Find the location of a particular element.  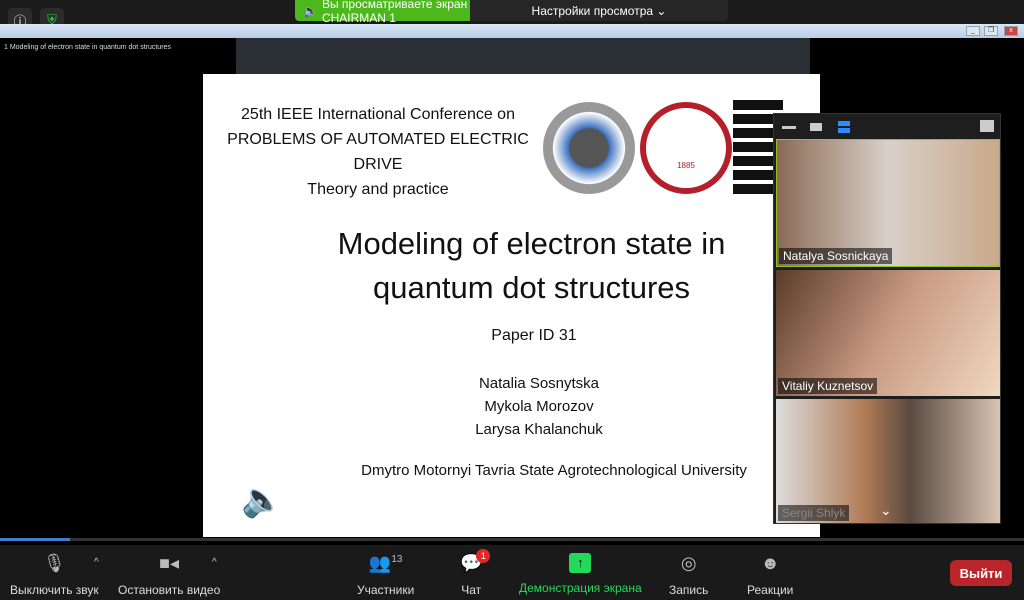

title-line: quantum dot structures is located at coordinates (531, 287).